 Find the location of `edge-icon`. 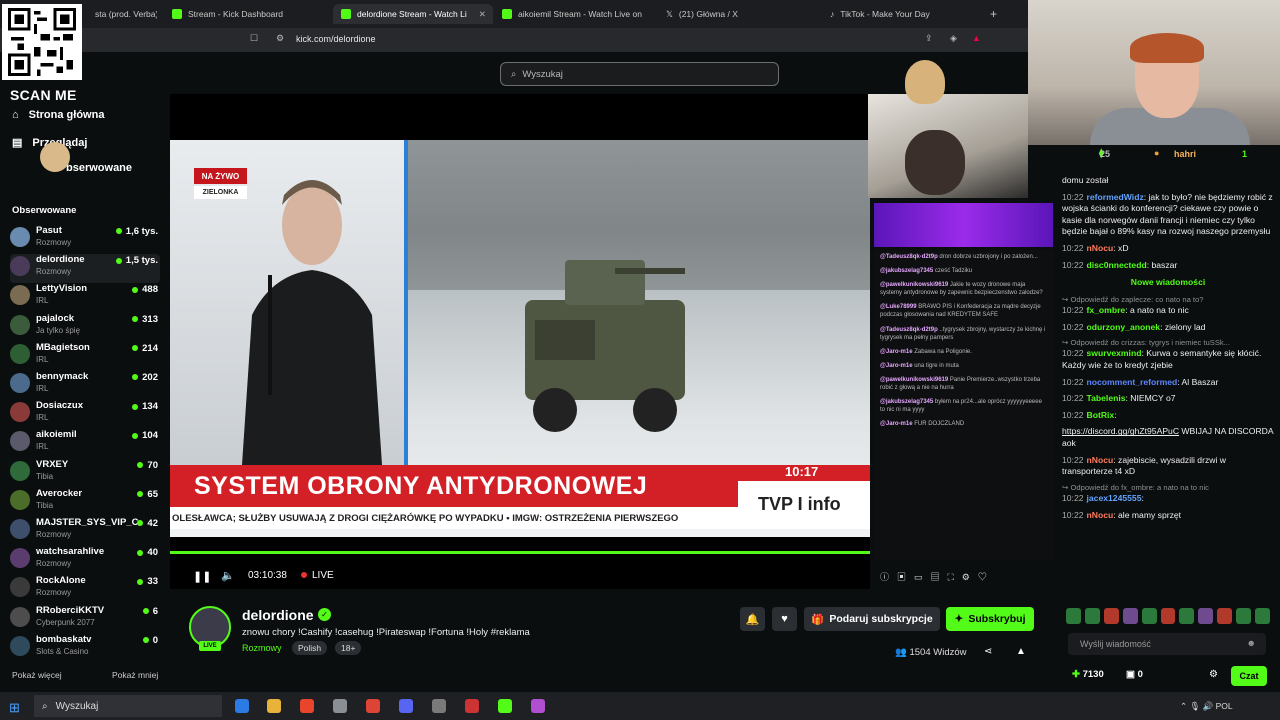

edge-icon is located at coordinates (242, 706).